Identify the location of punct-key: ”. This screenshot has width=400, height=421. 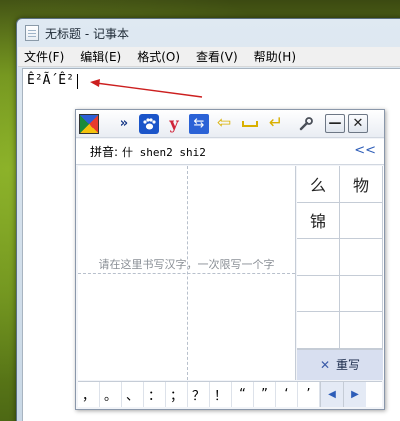
(265, 394).